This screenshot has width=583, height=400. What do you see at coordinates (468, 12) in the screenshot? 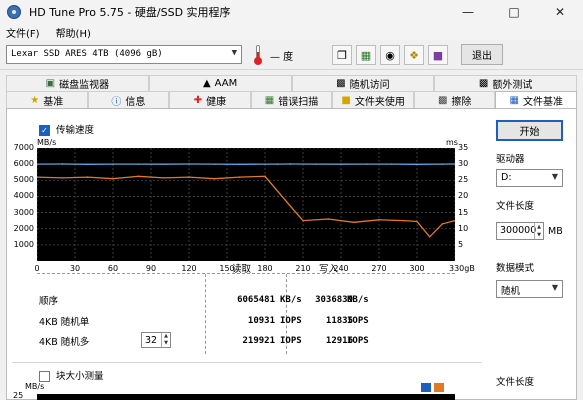
I see `minimize-button: —` at bounding box center [468, 12].